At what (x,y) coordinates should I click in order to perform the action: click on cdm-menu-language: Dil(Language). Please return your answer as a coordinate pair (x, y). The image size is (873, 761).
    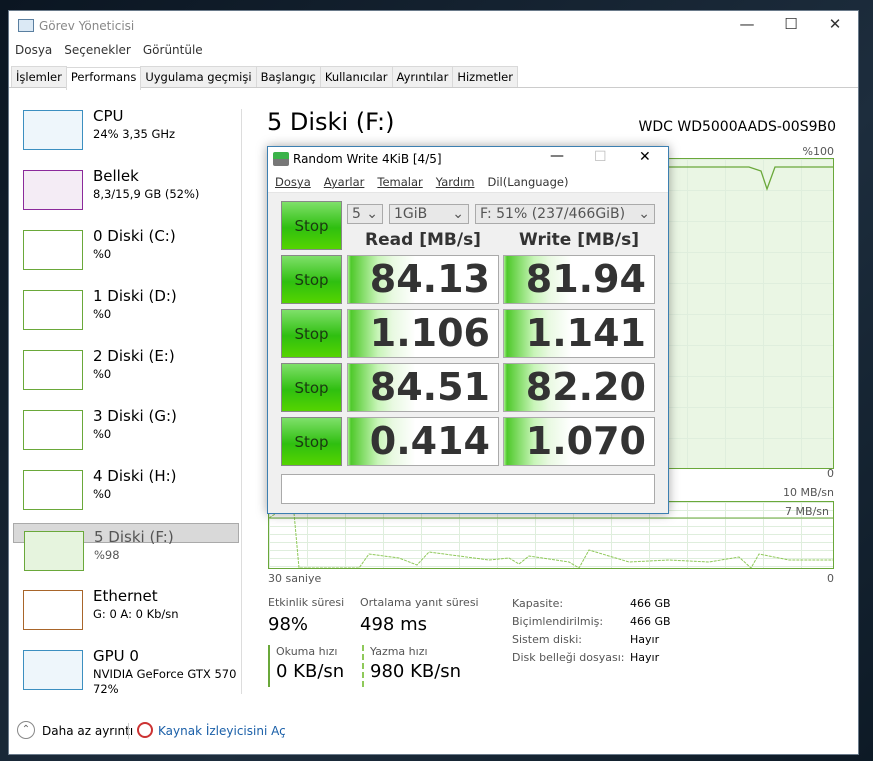
    Looking at the image, I should click on (527, 182).